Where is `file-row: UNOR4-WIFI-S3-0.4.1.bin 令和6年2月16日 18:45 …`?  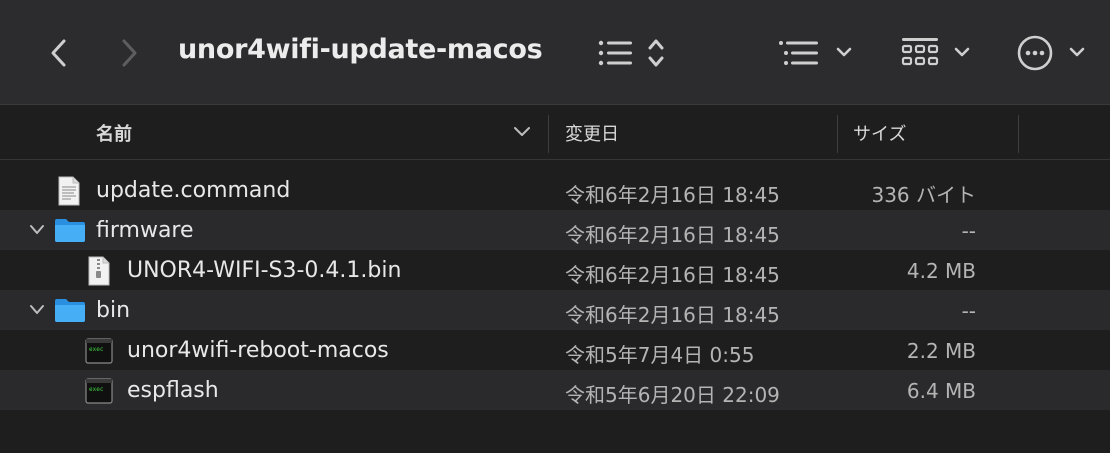
file-row: UNOR4-WIFI-S3-0.4.1.bin 令和6年2月16日 18:45 … is located at coordinates (555, 270).